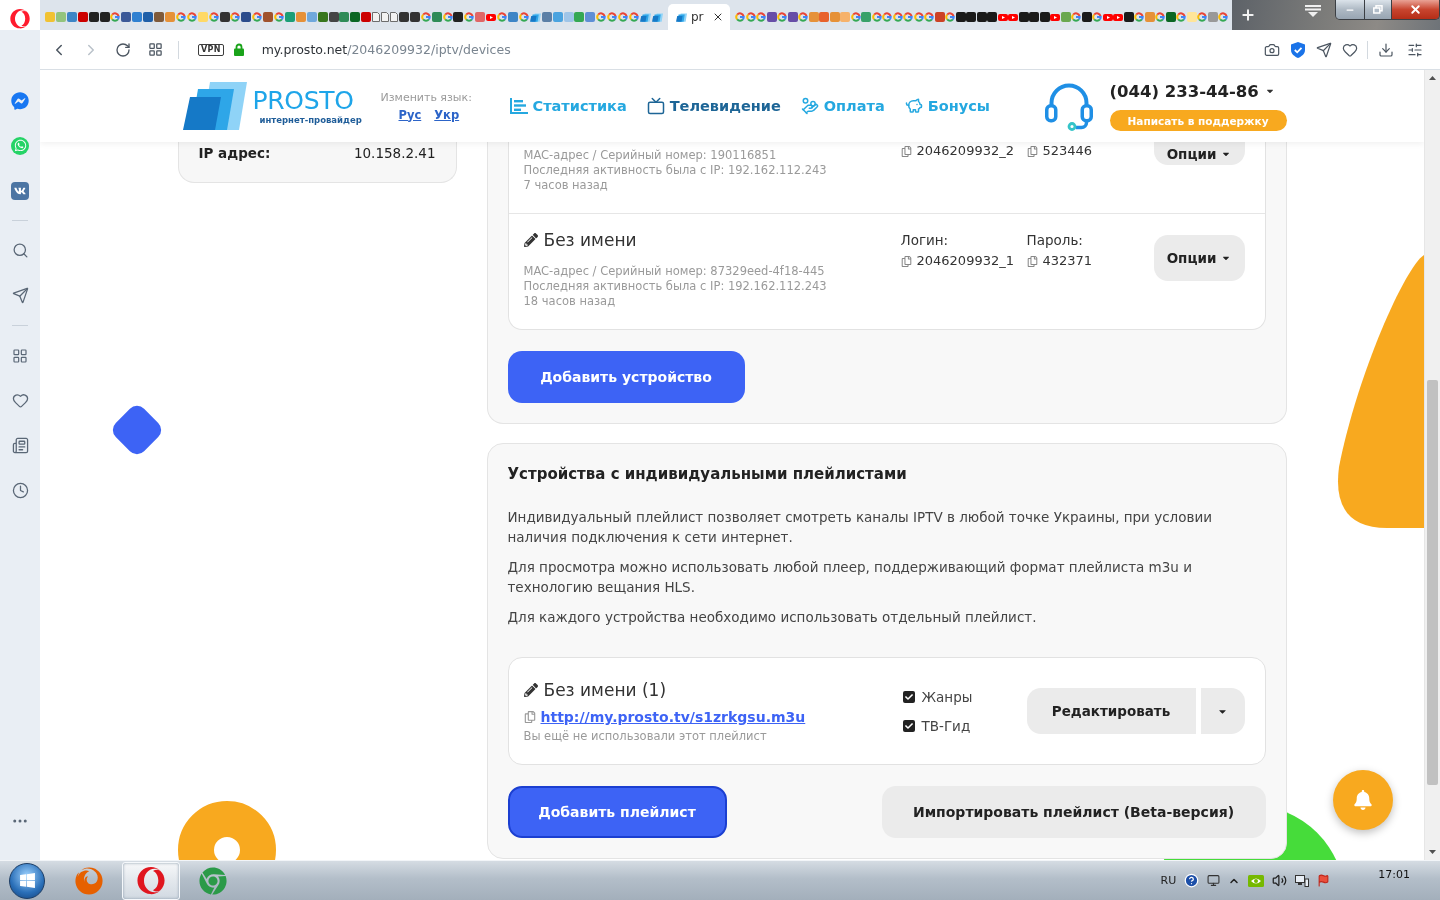  What do you see at coordinates (1248, 15) in the screenshot?
I see `plus-icon` at bounding box center [1248, 15].